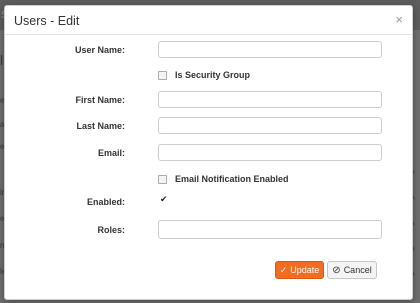  Describe the element at coordinates (283, 269) in the screenshot. I see `check-icon: ✓` at that location.